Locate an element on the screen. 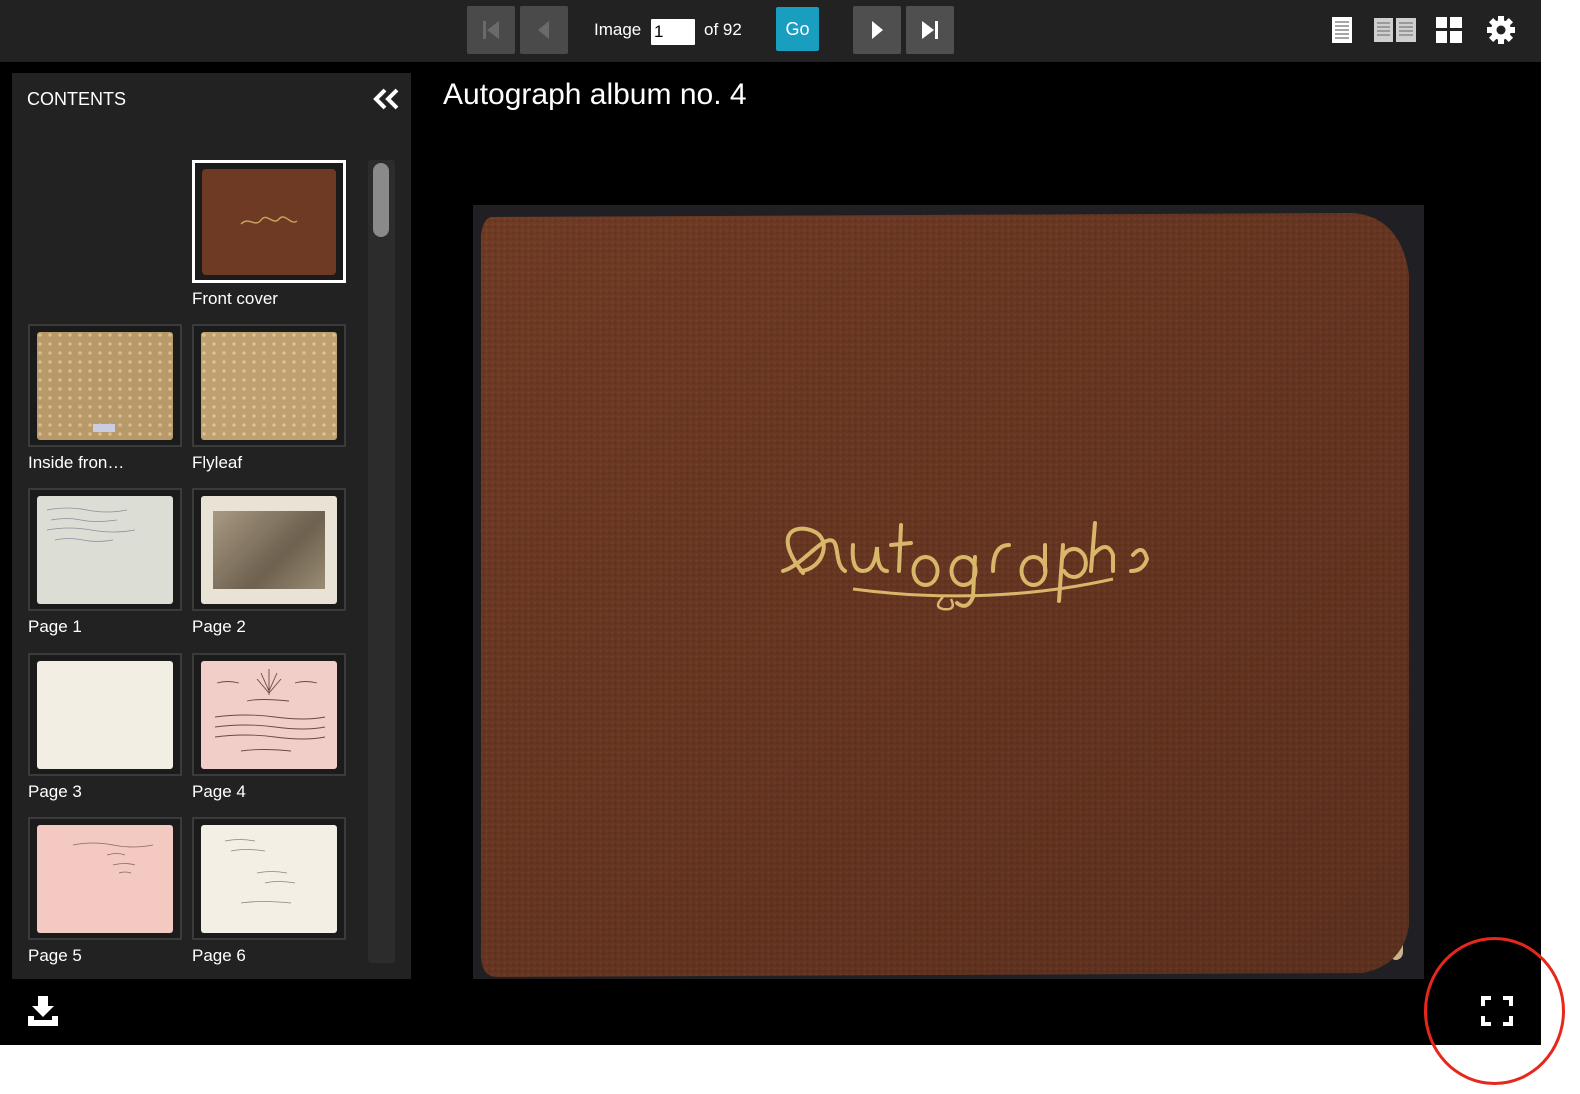 The width and height of the screenshot is (1580, 1094). image-total-label: of 92 is located at coordinates (723, 29).